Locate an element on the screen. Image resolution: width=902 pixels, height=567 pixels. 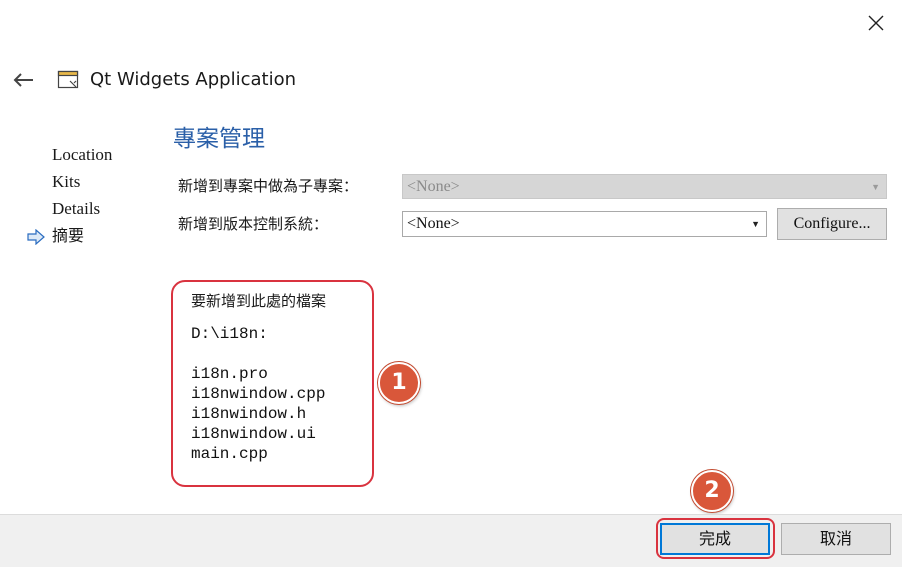
step-kits: Kits is located at coordinates (66, 181).